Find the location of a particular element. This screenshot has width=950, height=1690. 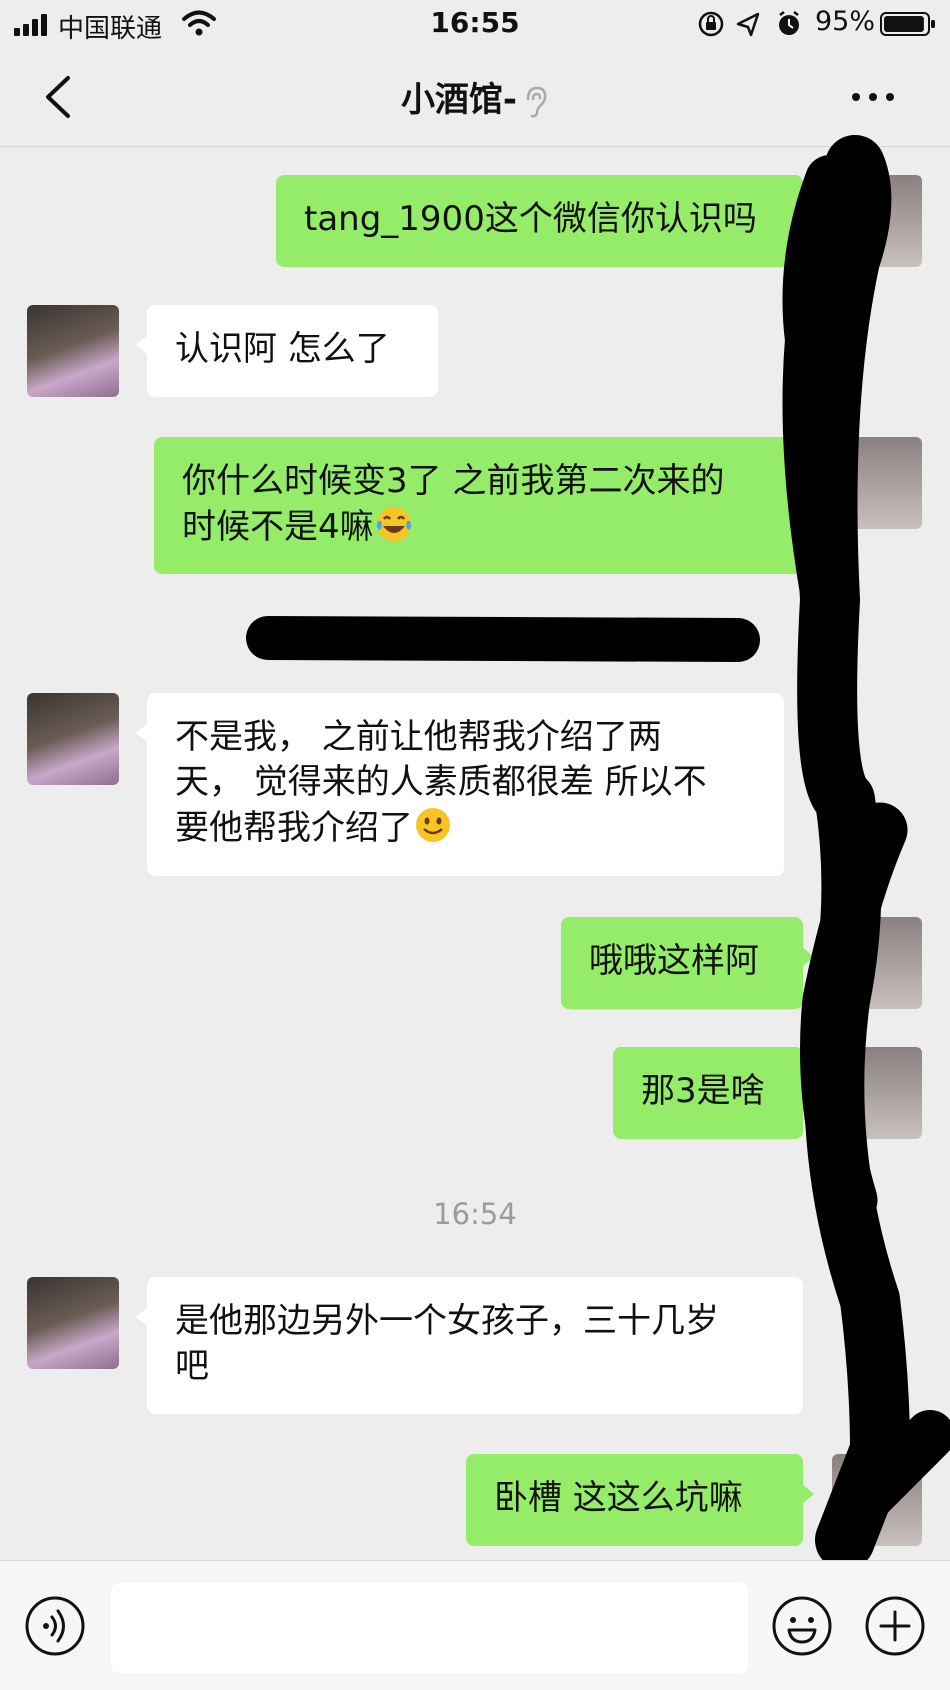

orientation-lock-icon is located at coordinates (711, 24).